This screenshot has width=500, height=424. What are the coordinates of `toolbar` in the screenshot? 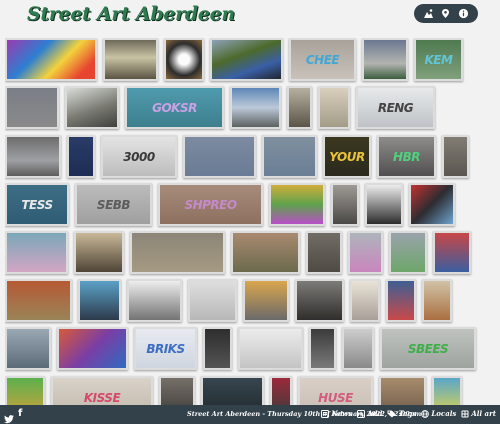 It's located at (446, 13).